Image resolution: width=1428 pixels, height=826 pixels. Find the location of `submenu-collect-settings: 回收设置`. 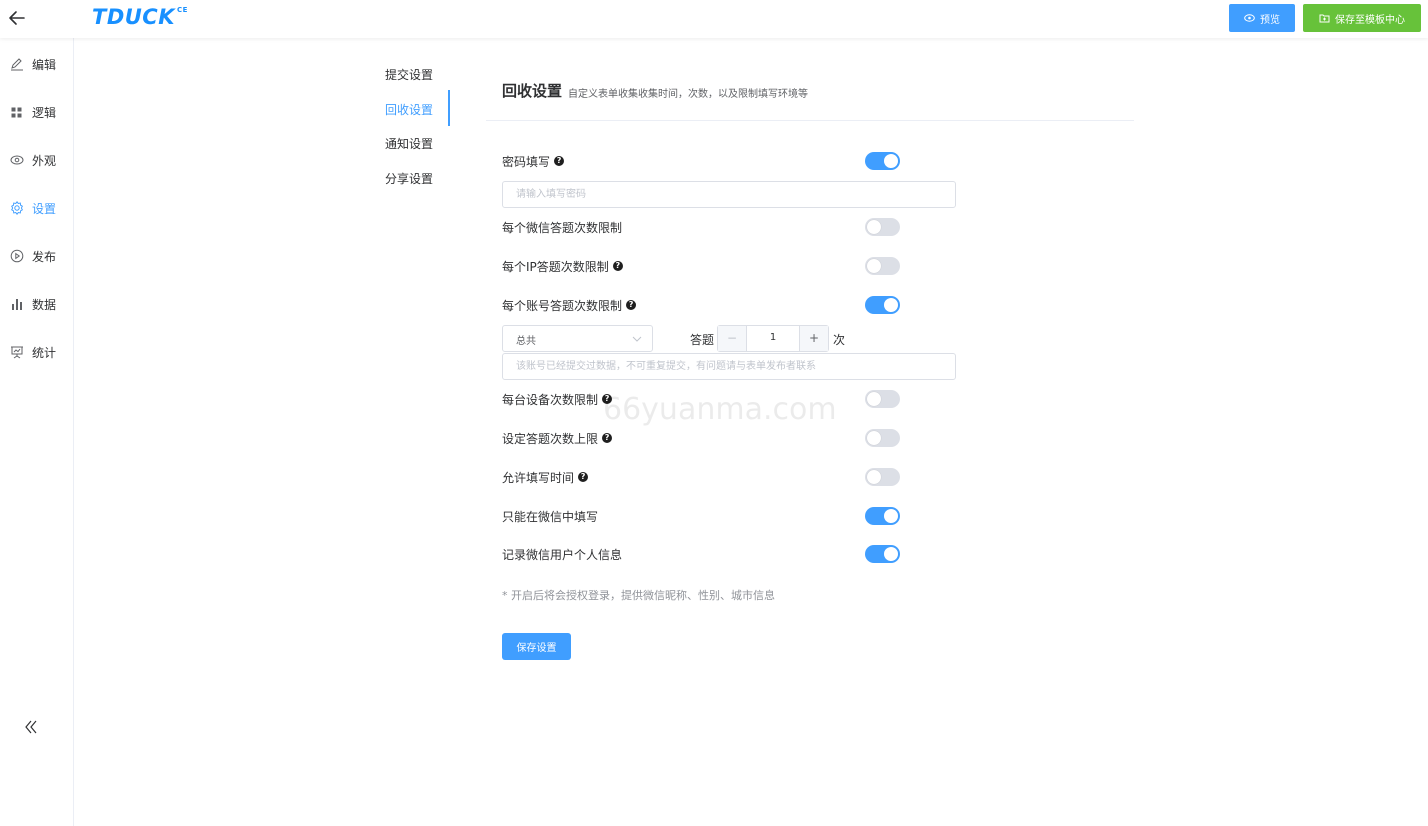

submenu-collect-settings: 回收设置 is located at coordinates (417, 109).